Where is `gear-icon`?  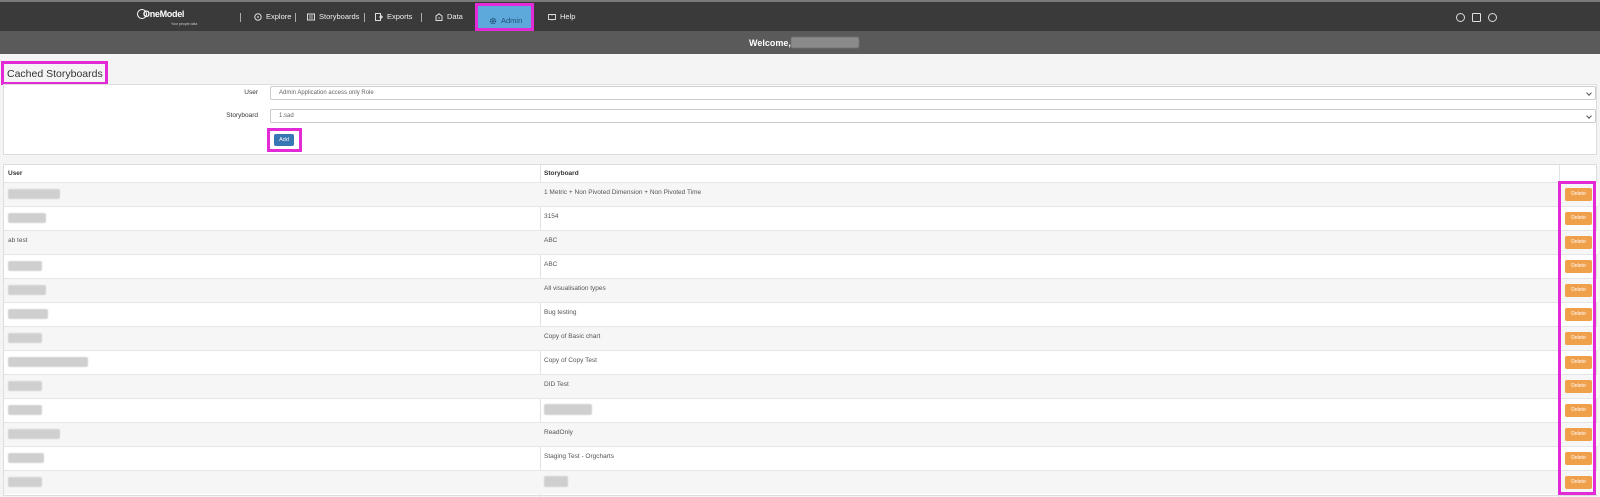 gear-icon is located at coordinates (493, 20).